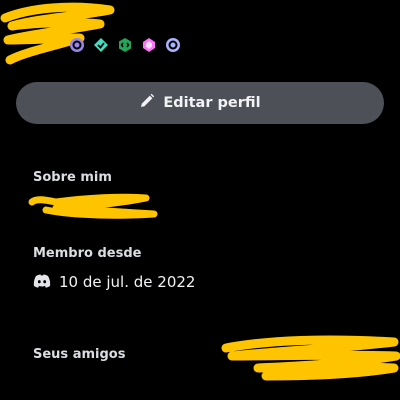  I want to click on edit-profile-label: Editar perfil, so click(212, 103).